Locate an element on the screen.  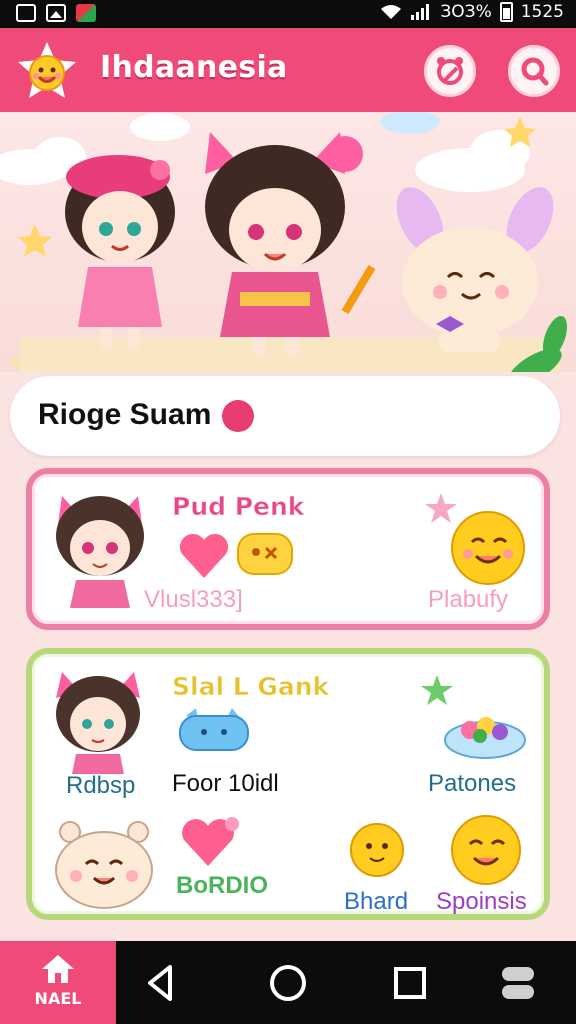
recents-icon is located at coordinates (410, 983).